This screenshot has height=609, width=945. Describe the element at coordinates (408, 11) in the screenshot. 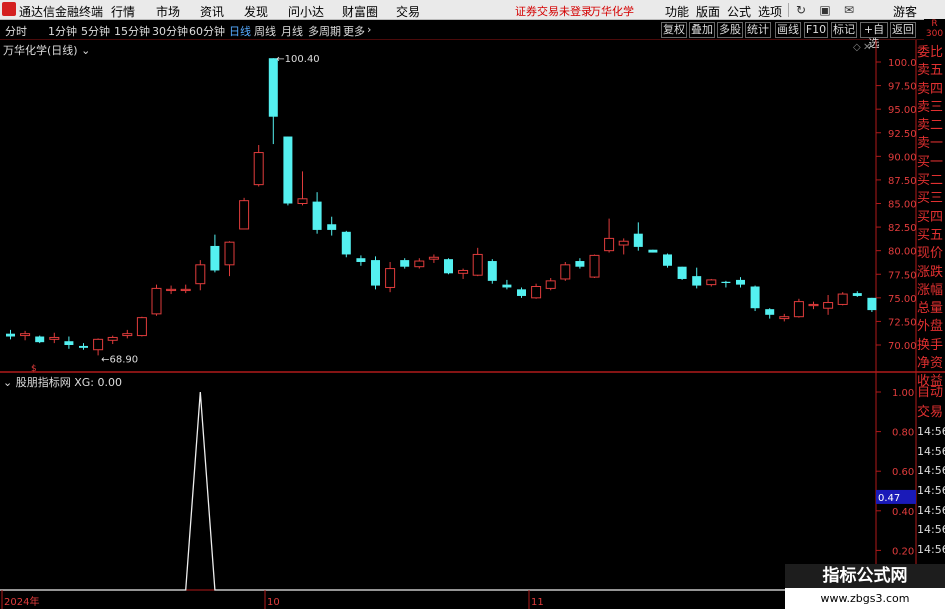

I see `menu-jiaoyi: 交易` at that location.